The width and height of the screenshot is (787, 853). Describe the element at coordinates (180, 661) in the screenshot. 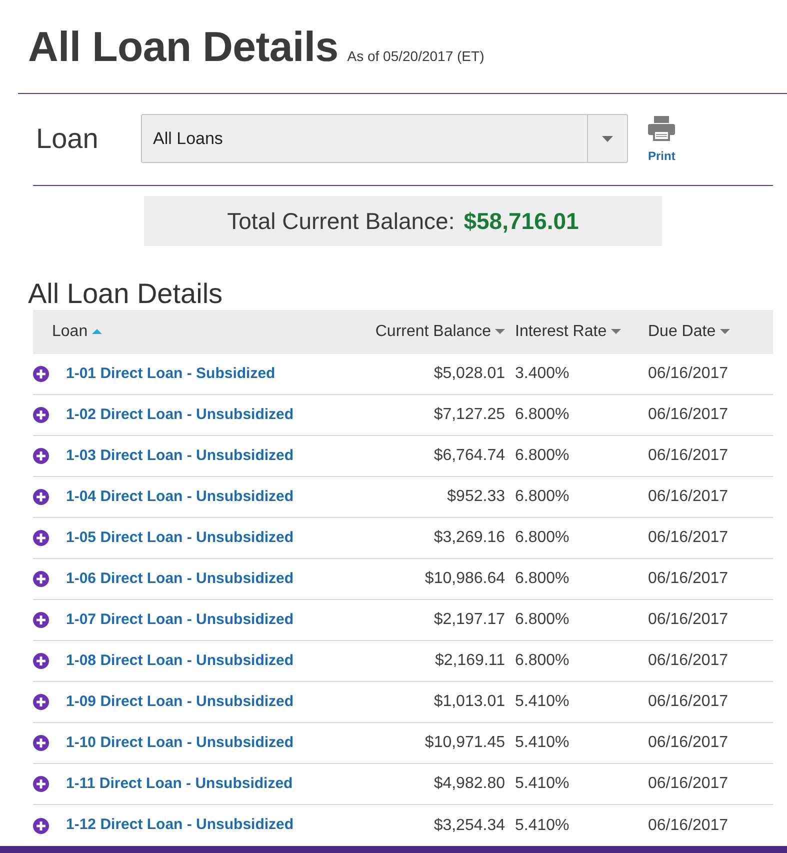

I see `loan-link: 1-08 Direct Loan - Unsubsidized` at that location.